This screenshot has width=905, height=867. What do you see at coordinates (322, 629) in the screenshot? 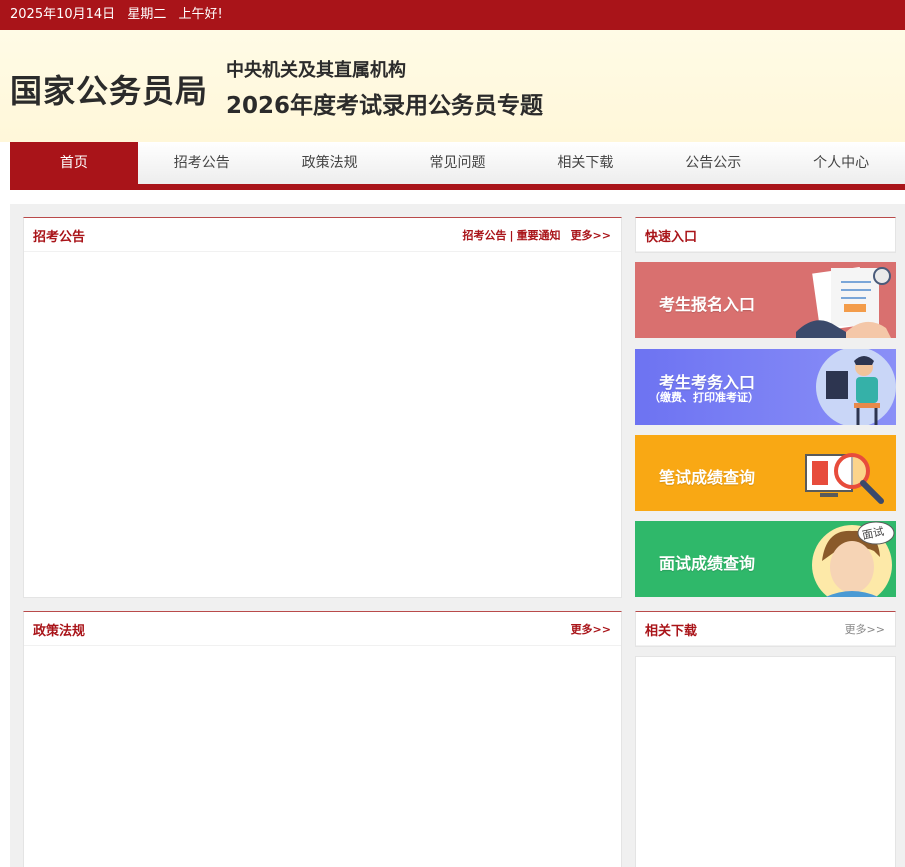
I see `policy-panel-header: 政策法规 更多>>` at bounding box center [322, 629].